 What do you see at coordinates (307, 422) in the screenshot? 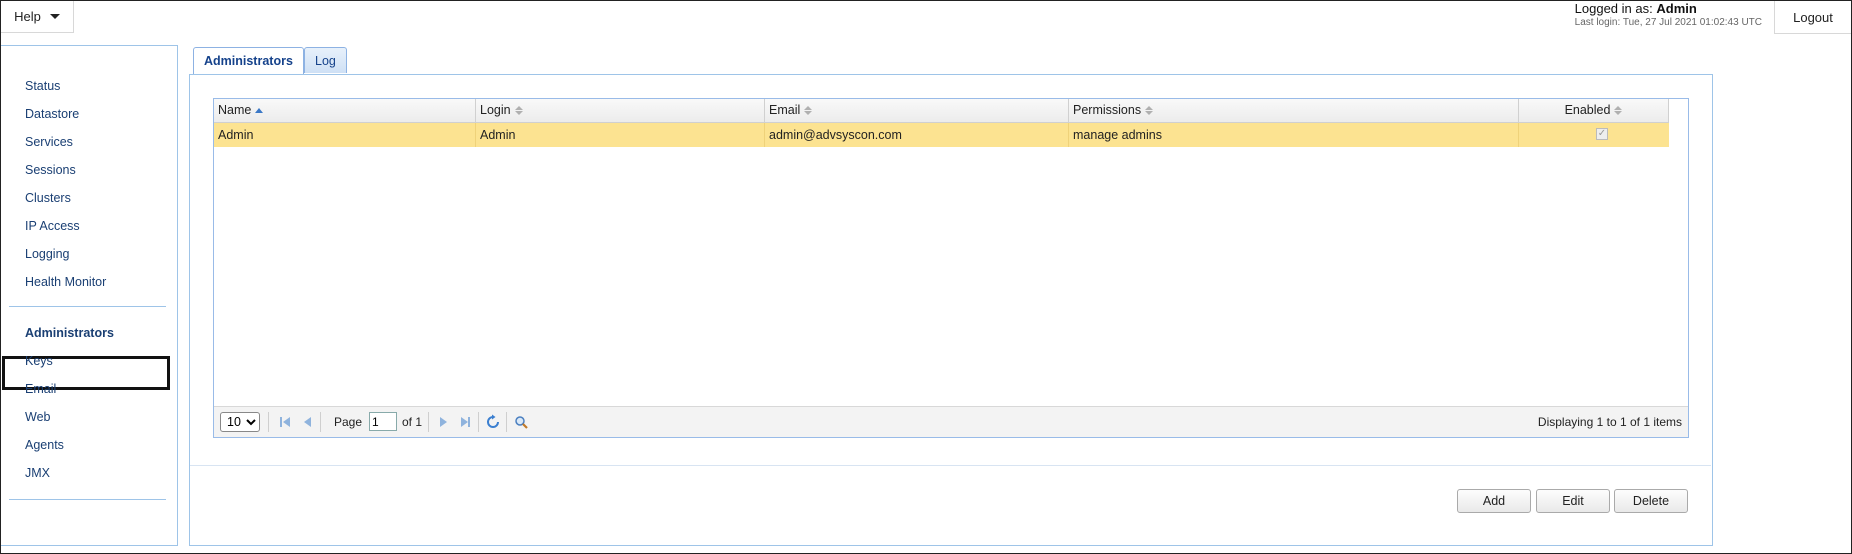
I see `previous-page-icon` at bounding box center [307, 422].